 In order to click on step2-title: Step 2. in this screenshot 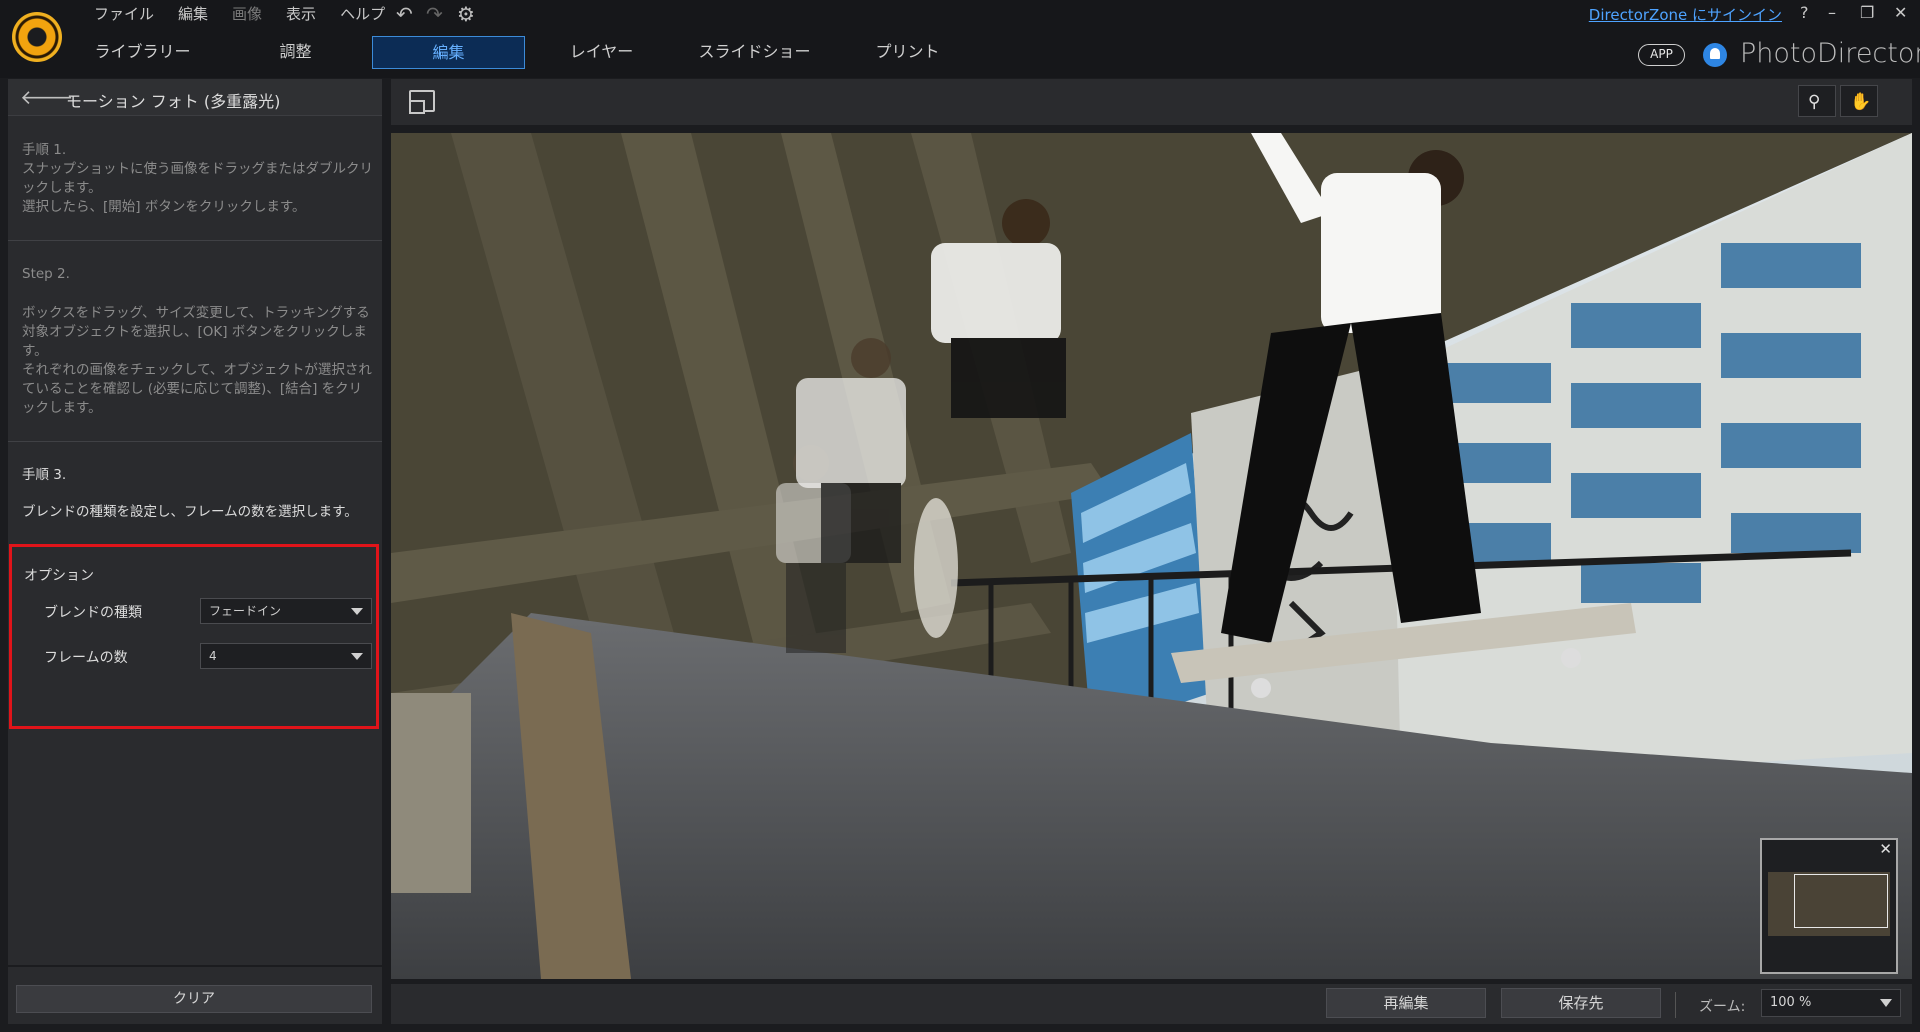, I will do `click(46, 274)`.